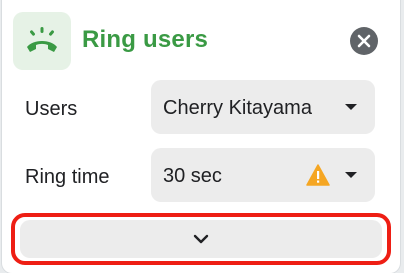 The width and height of the screenshot is (404, 273). What do you see at coordinates (318, 175) in the screenshot?
I see `warning-icon` at bounding box center [318, 175].